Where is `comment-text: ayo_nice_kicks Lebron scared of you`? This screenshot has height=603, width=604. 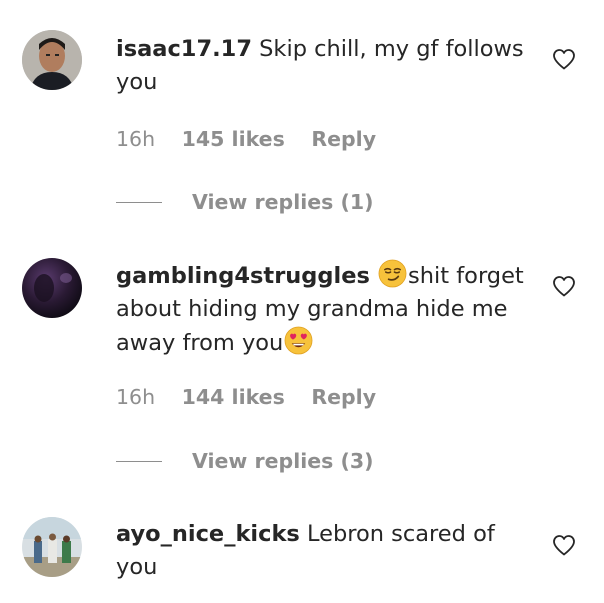
comment-text: ayo_nice_kicks Lebron scared of you is located at coordinates (326, 551).